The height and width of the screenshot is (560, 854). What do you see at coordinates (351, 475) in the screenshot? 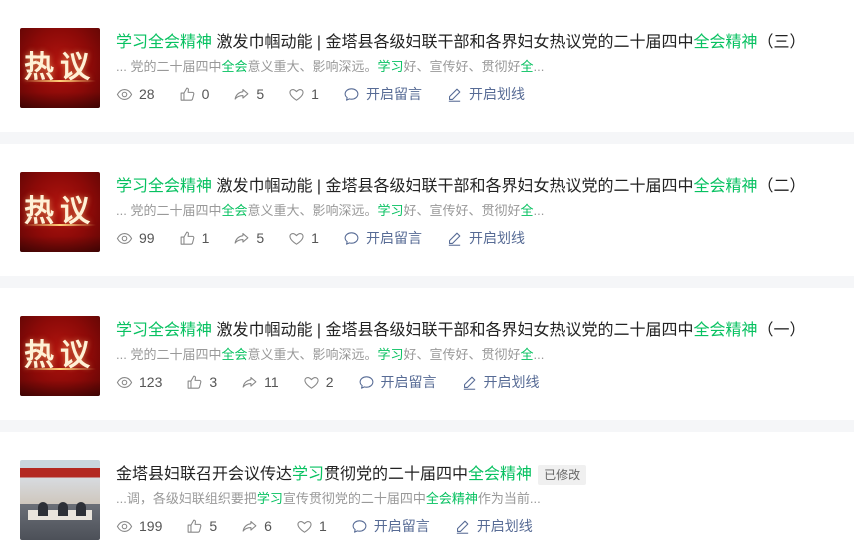
I see `article-title: 金塔县妇联召开会议传达学习贯彻党的二十届四中全会精神 已修改` at bounding box center [351, 475].